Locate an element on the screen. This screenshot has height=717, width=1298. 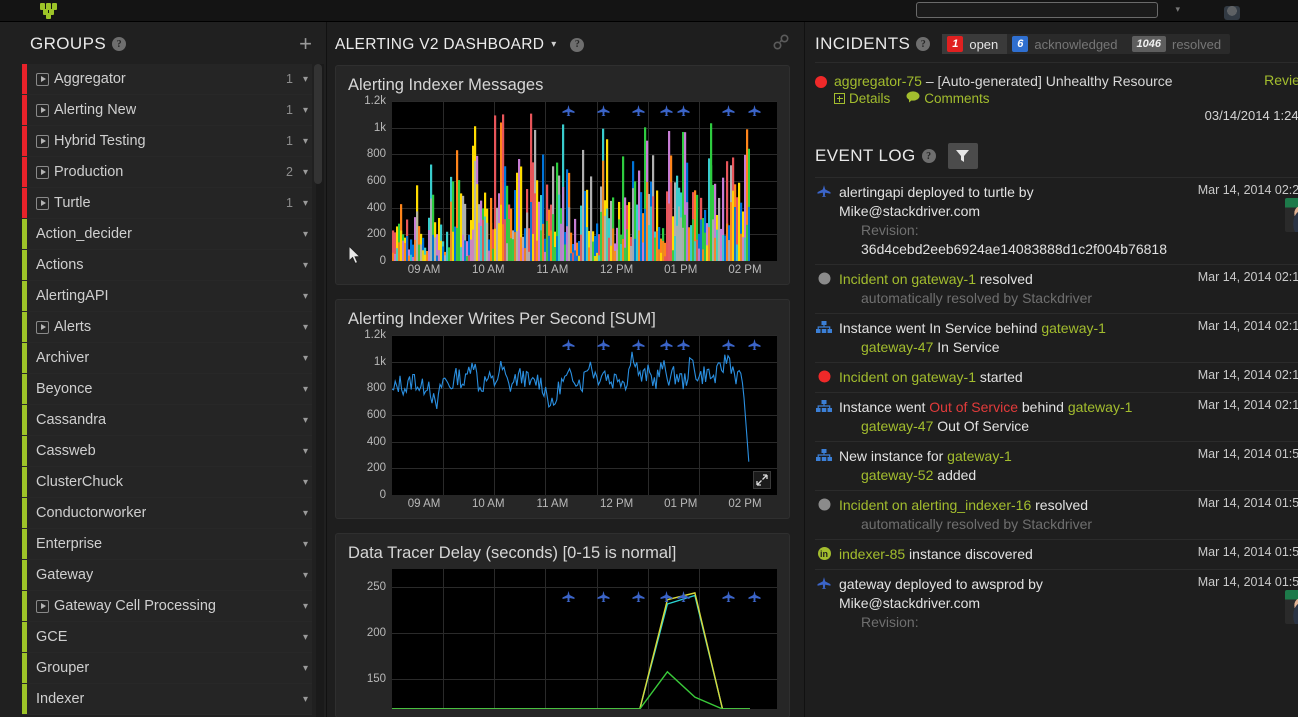
dashboard-chevron-down-icon: ▾ is located at coordinates (553, 44).